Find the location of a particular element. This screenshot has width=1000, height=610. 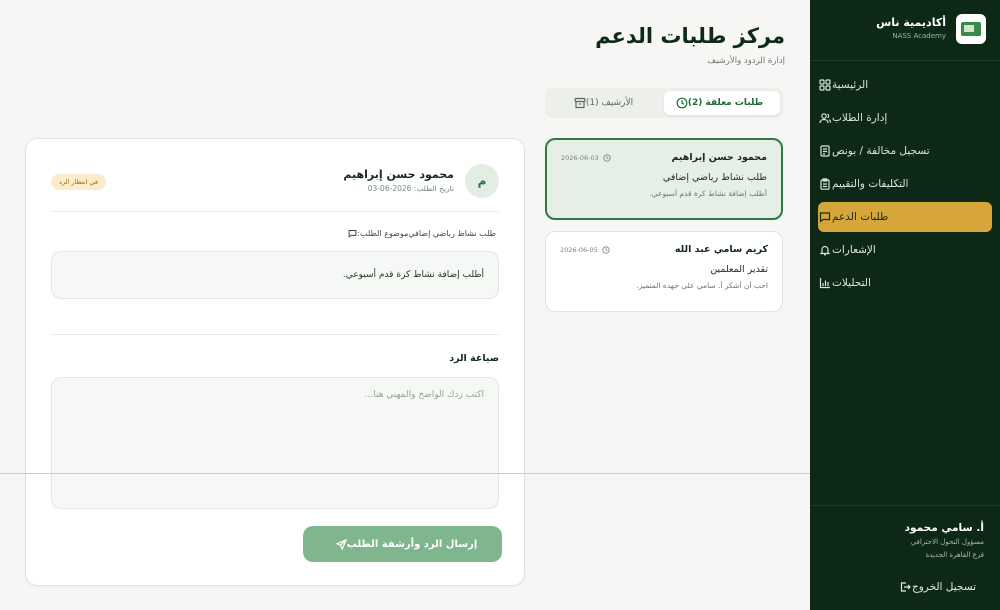

brand-subtitle: NASS Academy is located at coordinates (919, 36).